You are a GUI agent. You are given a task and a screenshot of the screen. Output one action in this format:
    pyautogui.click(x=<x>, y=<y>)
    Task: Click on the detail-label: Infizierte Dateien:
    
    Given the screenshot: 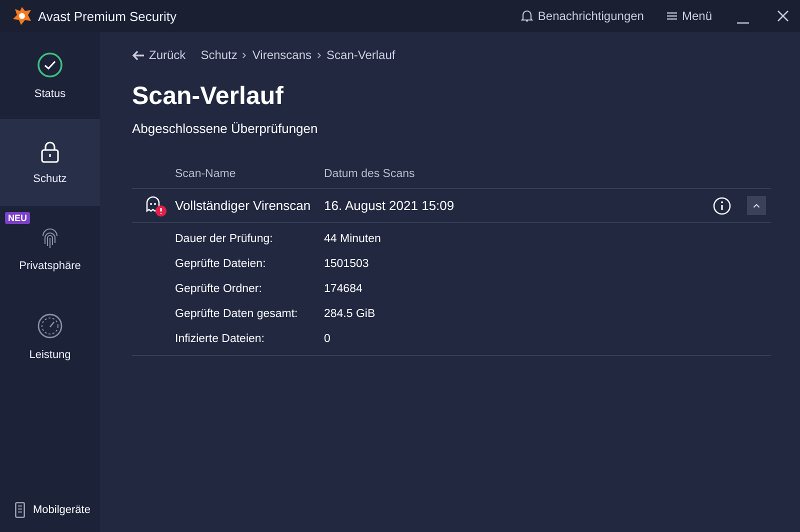 What is the action you would take?
    pyautogui.click(x=220, y=338)
    